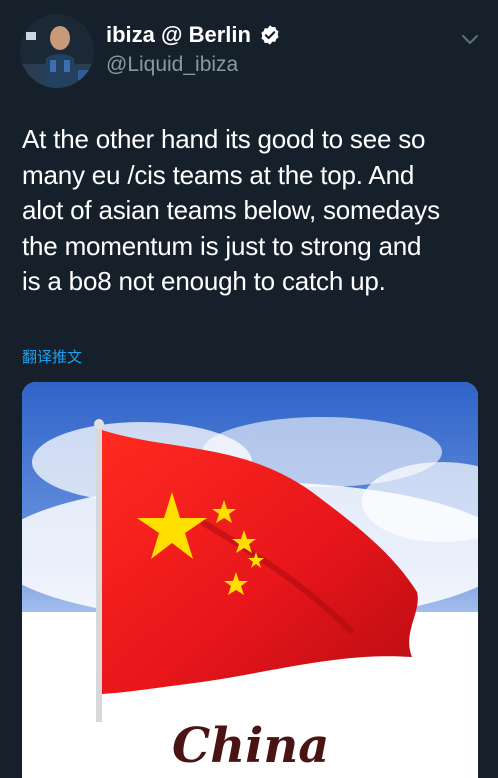 The image size is (498, 778). What do you see at coordinates (204, 281) in the screenshot?
I see `tweet-text-line: is a bo8 not enough to catch up.` at bounding box center [204, 281].